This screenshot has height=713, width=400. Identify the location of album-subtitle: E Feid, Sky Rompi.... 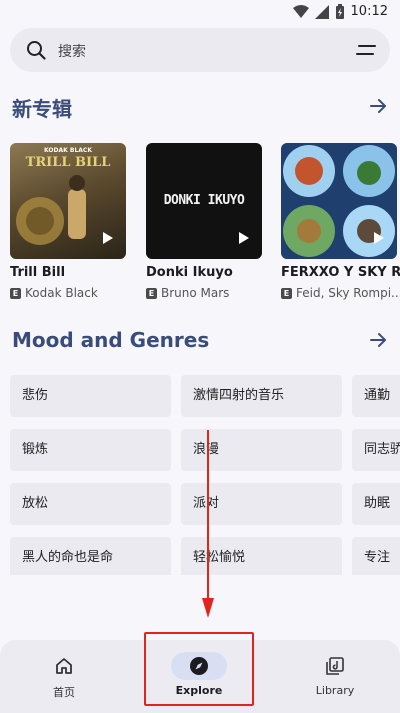
(340, 293).